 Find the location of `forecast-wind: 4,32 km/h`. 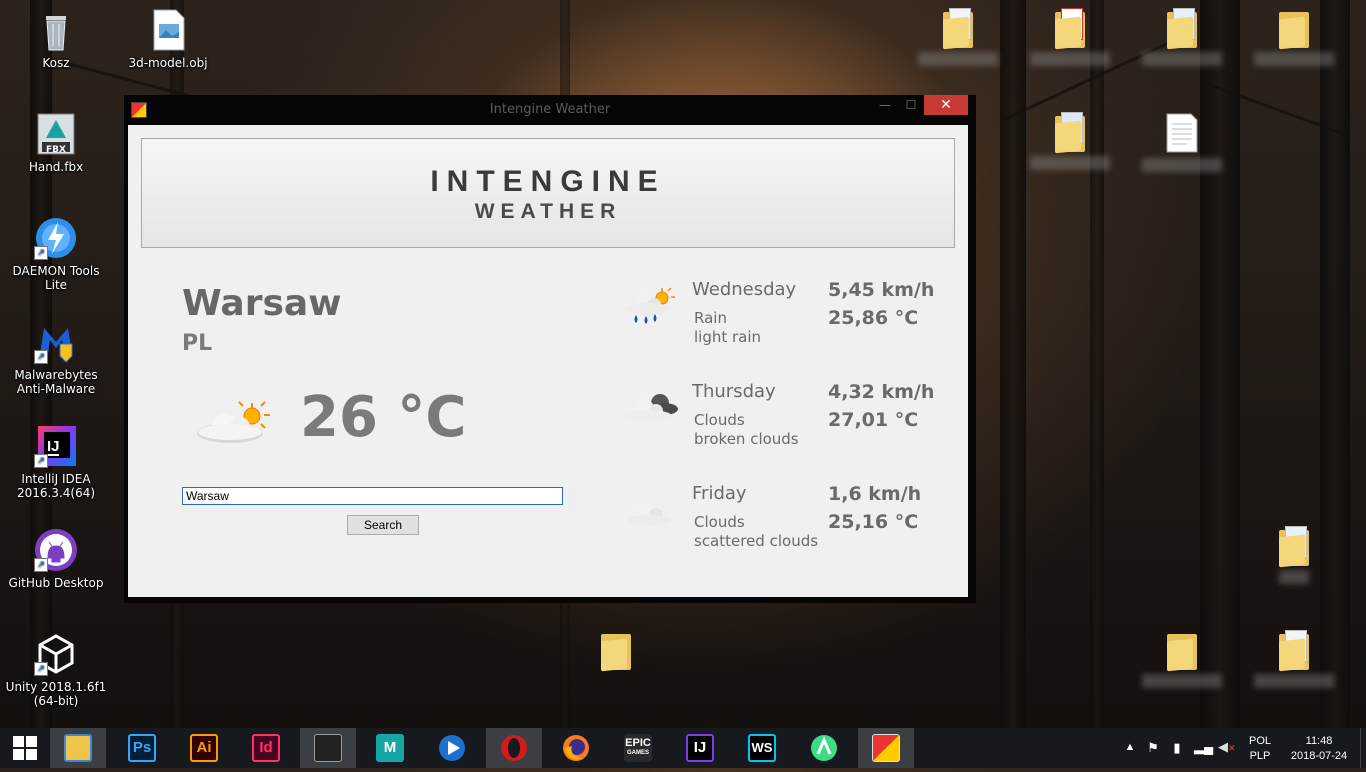

forecast-wind: 4,32 km/h is located at coordinates (881, 392).